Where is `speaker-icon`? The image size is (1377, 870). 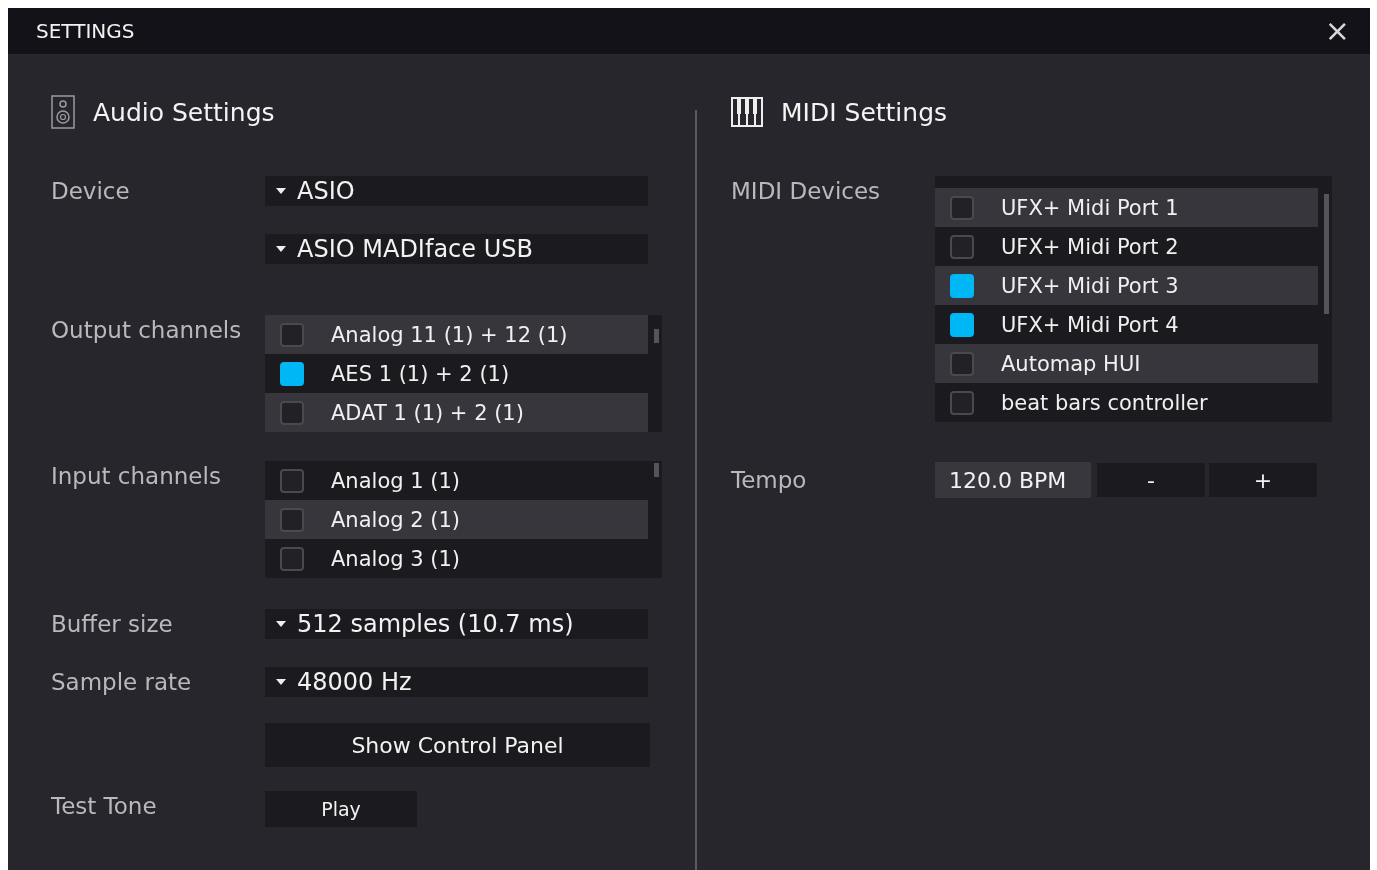 speaker-icon is located at coordinates (63, 112).